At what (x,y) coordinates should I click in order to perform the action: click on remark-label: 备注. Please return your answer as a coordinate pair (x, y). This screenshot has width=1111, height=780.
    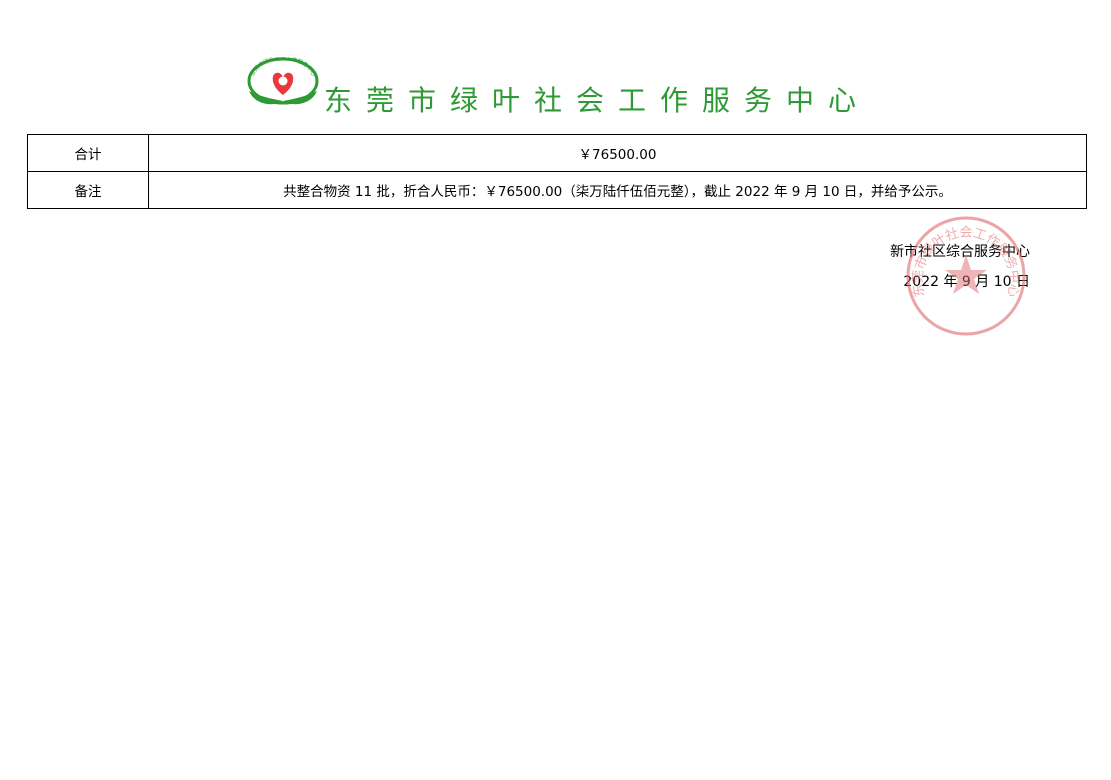
    Looking at the image, I should click on (88, 190).